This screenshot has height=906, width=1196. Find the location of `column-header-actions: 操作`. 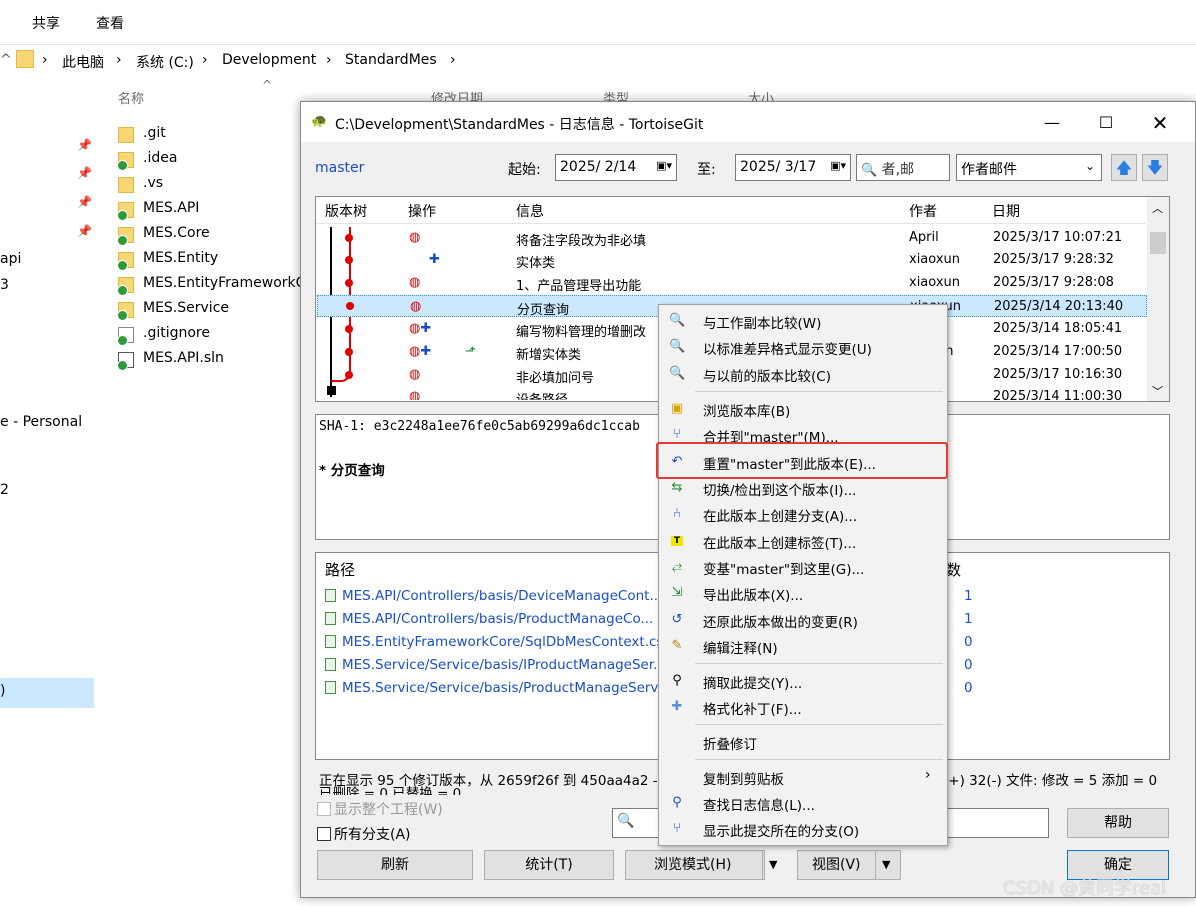

column-header-actions: 操作 is located at coordinates (422, 211).